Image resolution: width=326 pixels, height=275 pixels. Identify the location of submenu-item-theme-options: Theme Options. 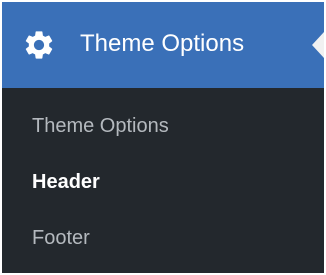
(100, 126).